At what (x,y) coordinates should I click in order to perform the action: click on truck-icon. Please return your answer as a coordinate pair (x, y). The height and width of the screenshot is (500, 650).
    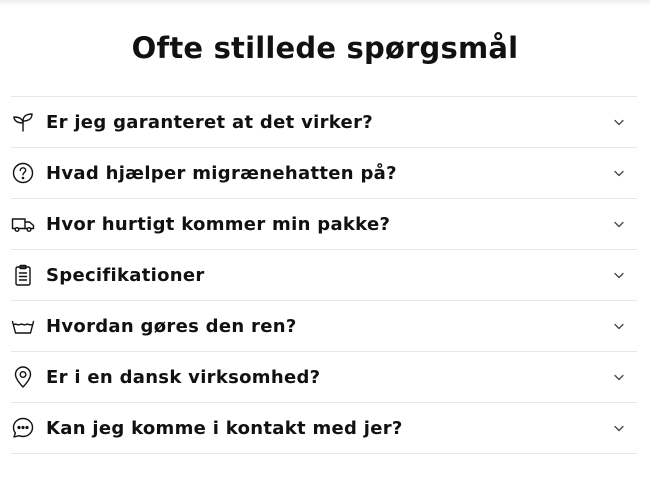
    Looking at the image, I should click on (23, 224).